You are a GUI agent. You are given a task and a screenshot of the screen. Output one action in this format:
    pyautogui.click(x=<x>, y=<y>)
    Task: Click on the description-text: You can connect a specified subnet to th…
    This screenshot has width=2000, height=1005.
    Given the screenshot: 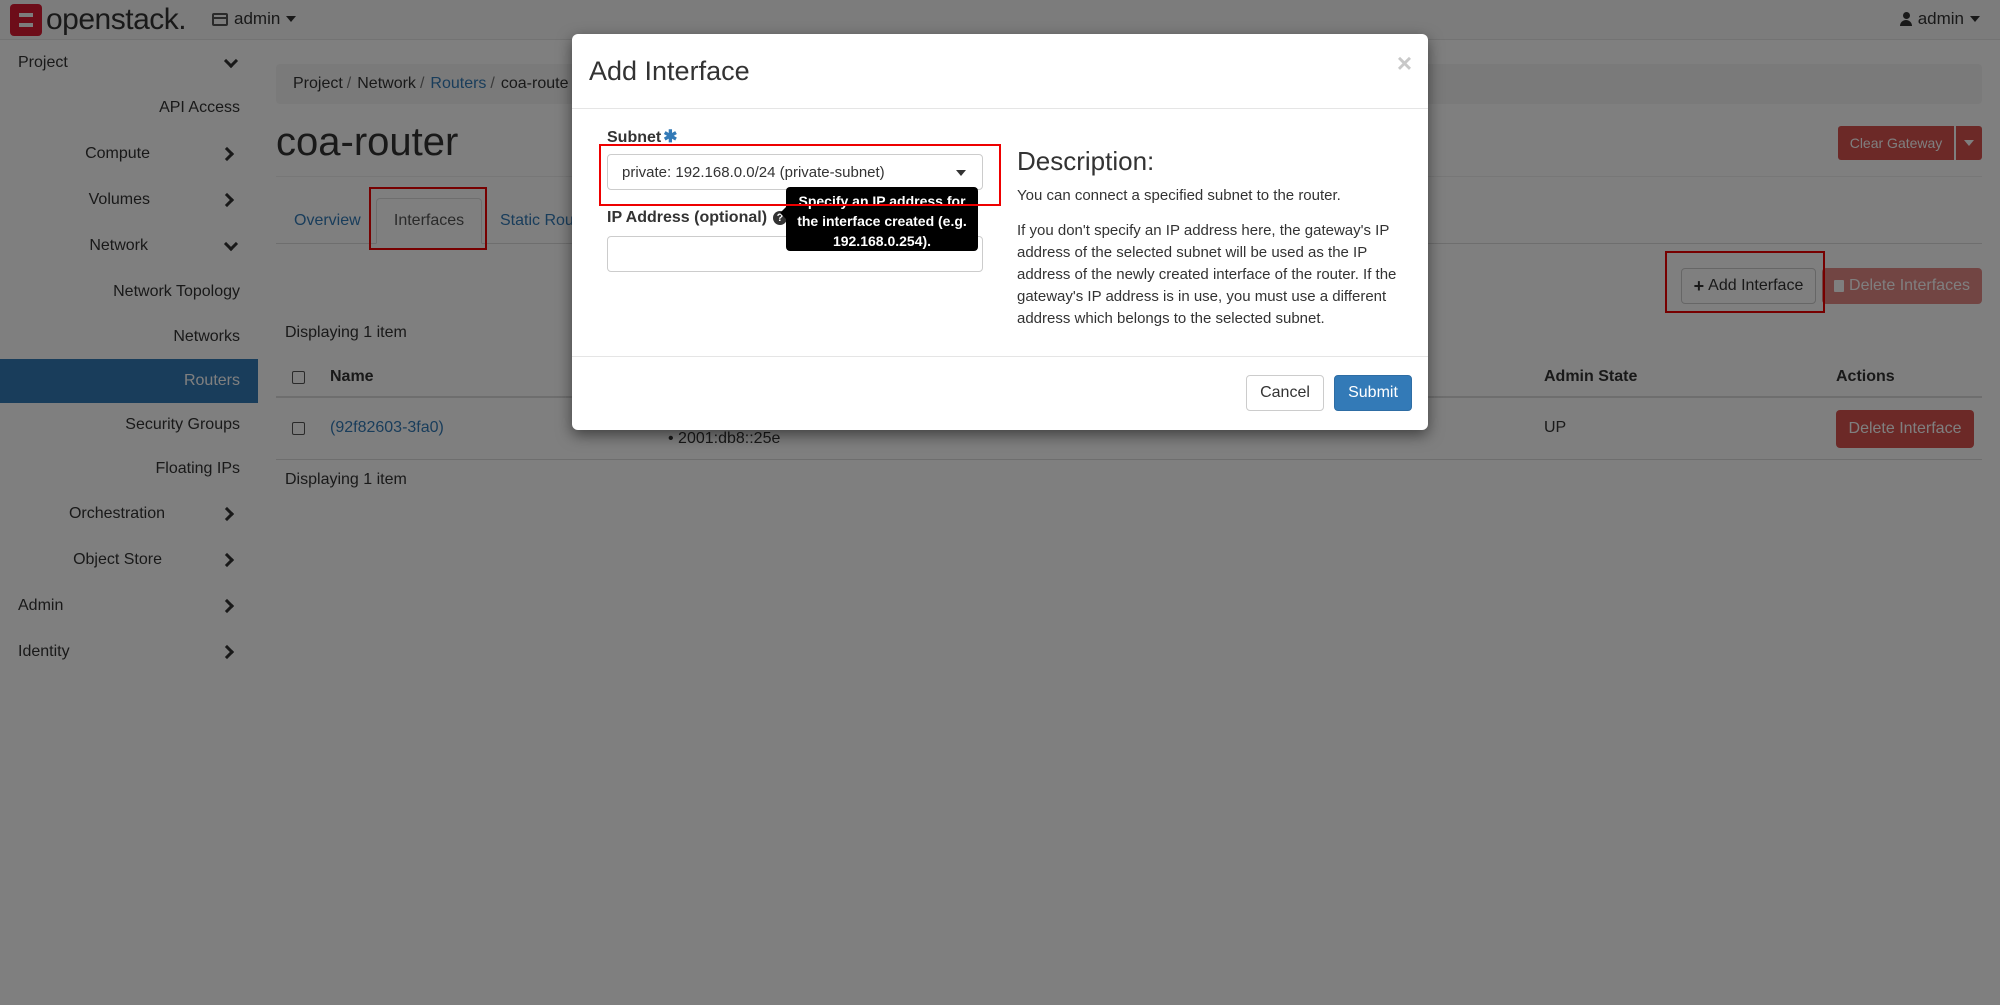 What is the action you would take?
    pyautogui.click(x=1179, y=195)
    